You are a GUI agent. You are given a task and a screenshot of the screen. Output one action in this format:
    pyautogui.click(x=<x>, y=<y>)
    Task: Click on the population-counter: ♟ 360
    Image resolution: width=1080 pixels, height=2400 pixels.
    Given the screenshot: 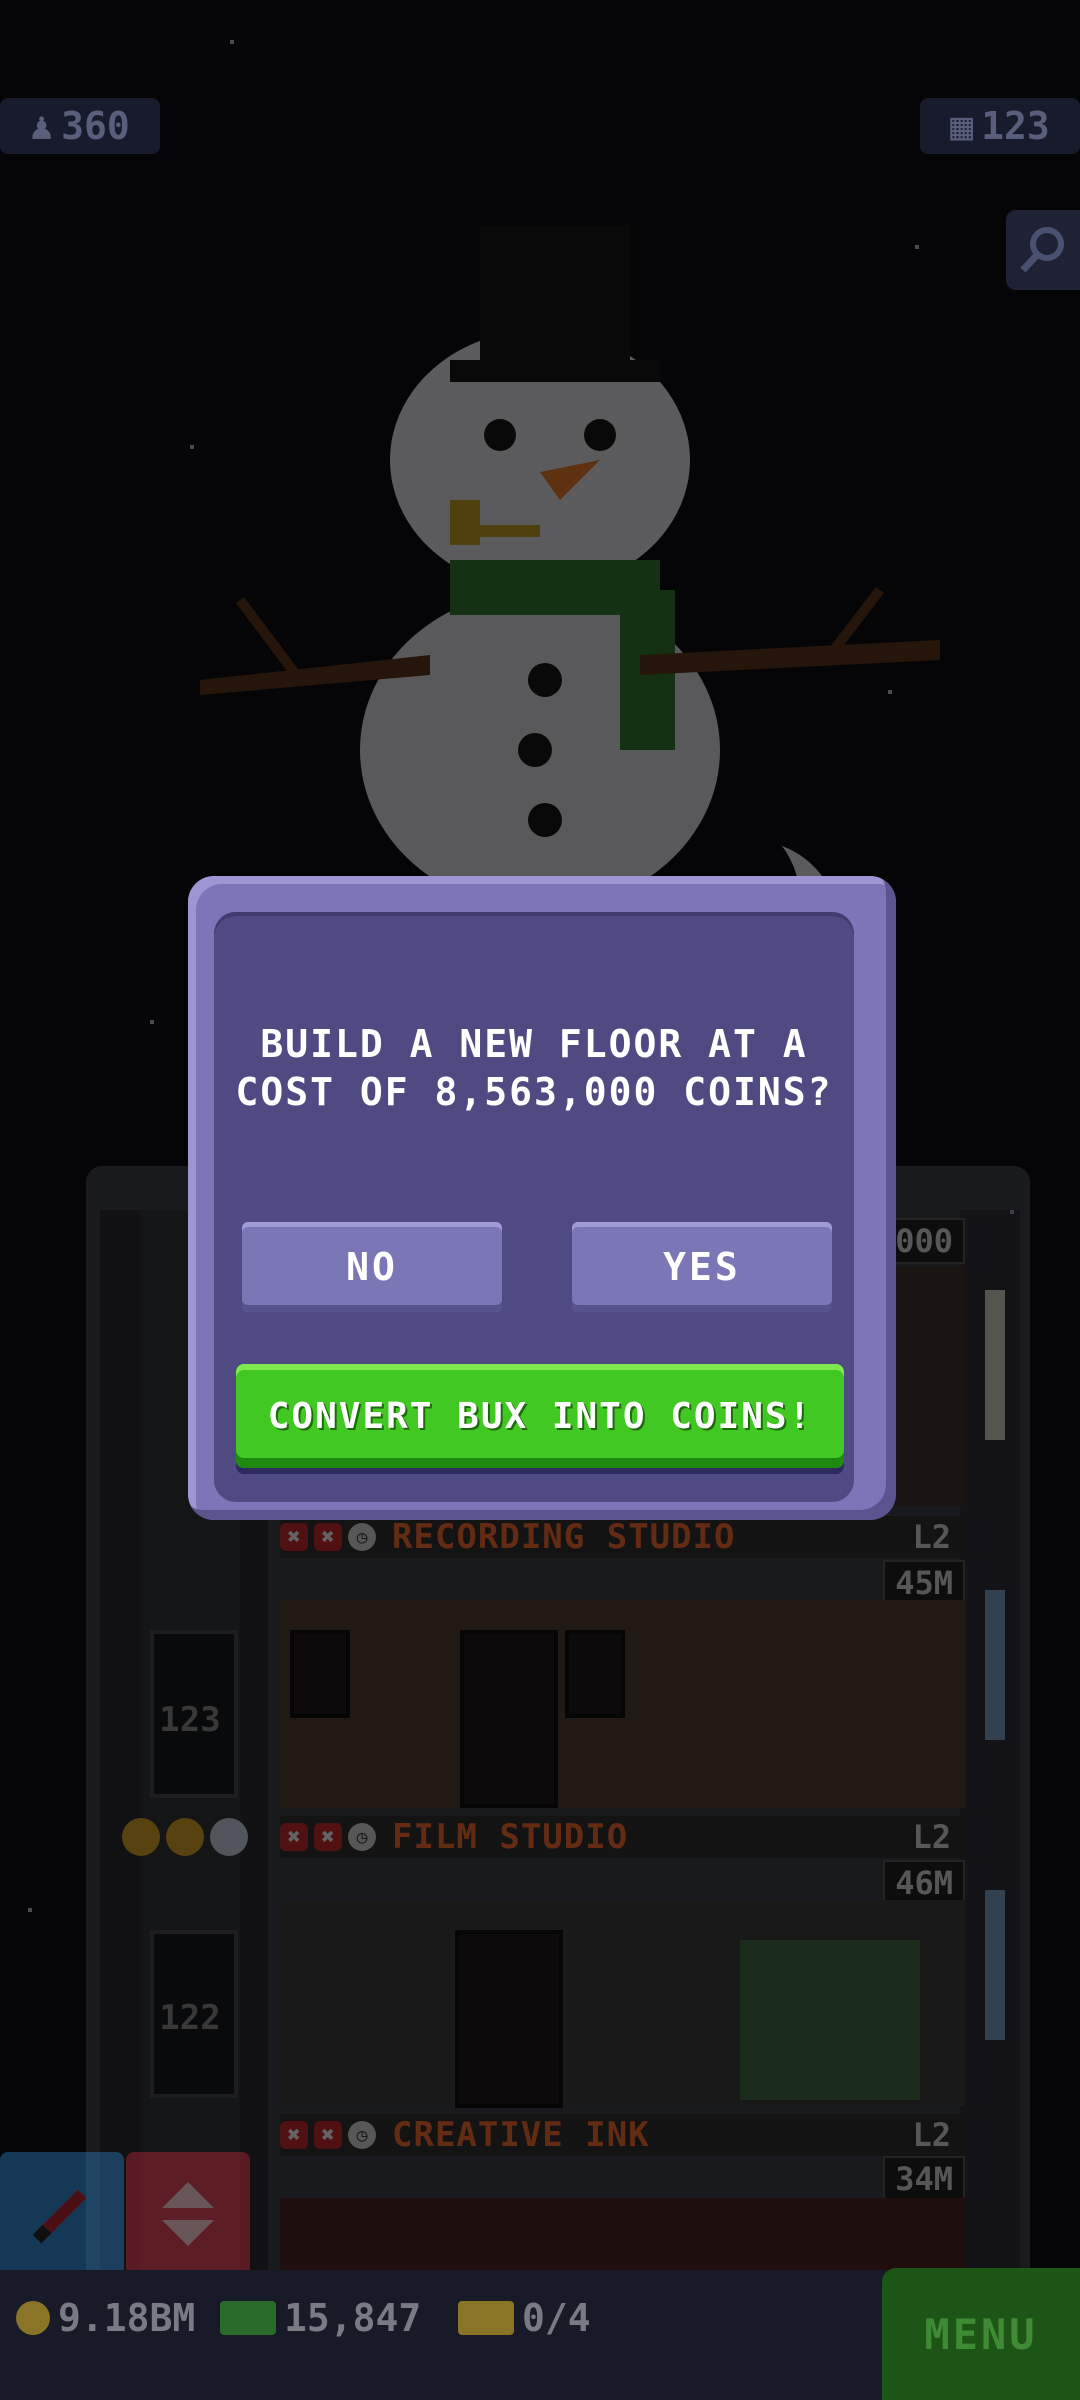 What is the action you would take?
    pyautogui.click(x=80, y=126)
    